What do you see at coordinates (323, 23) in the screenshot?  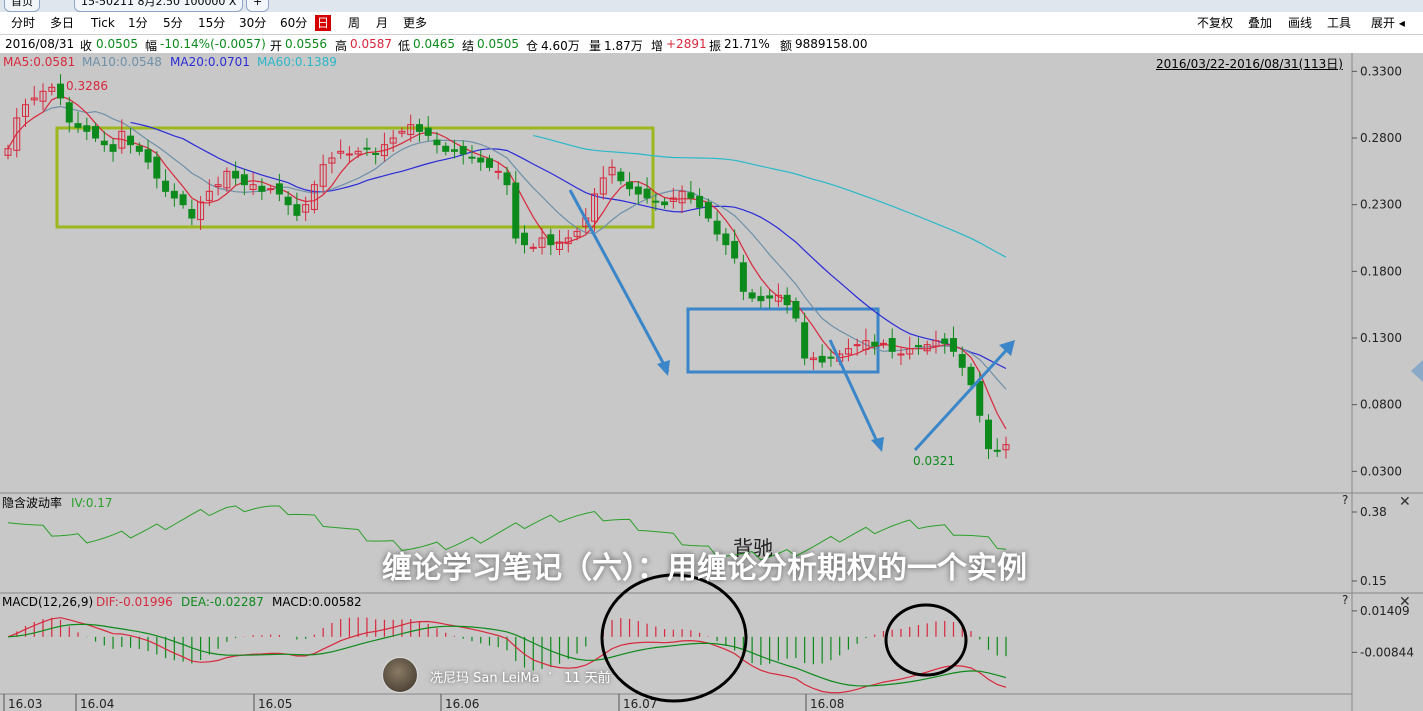 I see `period-day: 日` at bounding box center [323, 23].